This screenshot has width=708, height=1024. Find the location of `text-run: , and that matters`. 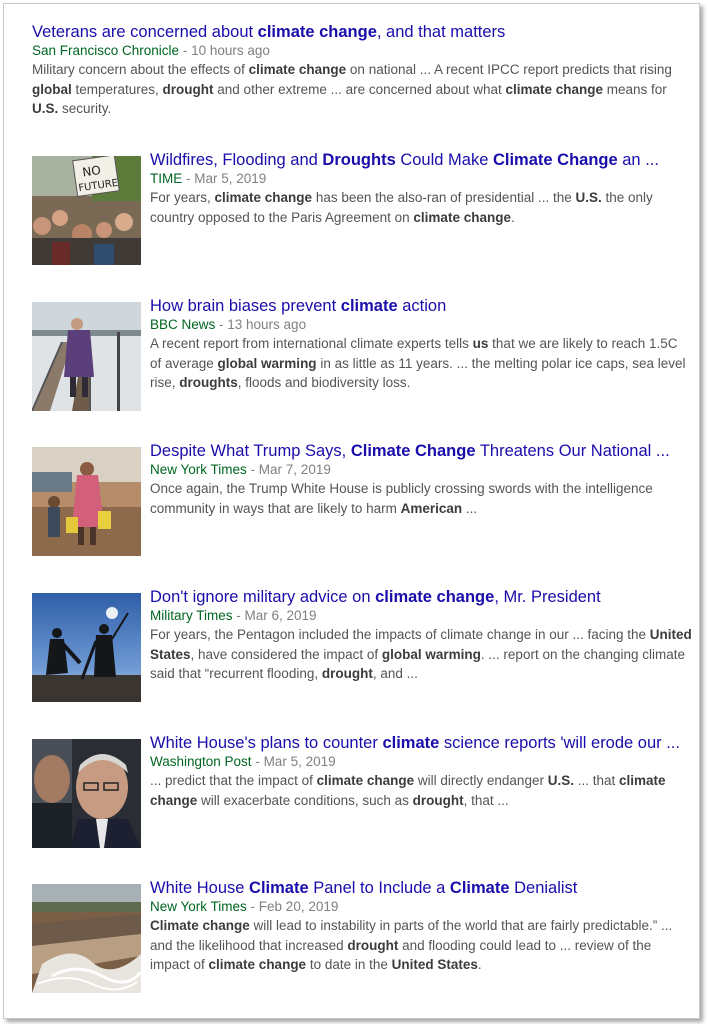

text-run: , and that matters is located at coordinates (441, 32).